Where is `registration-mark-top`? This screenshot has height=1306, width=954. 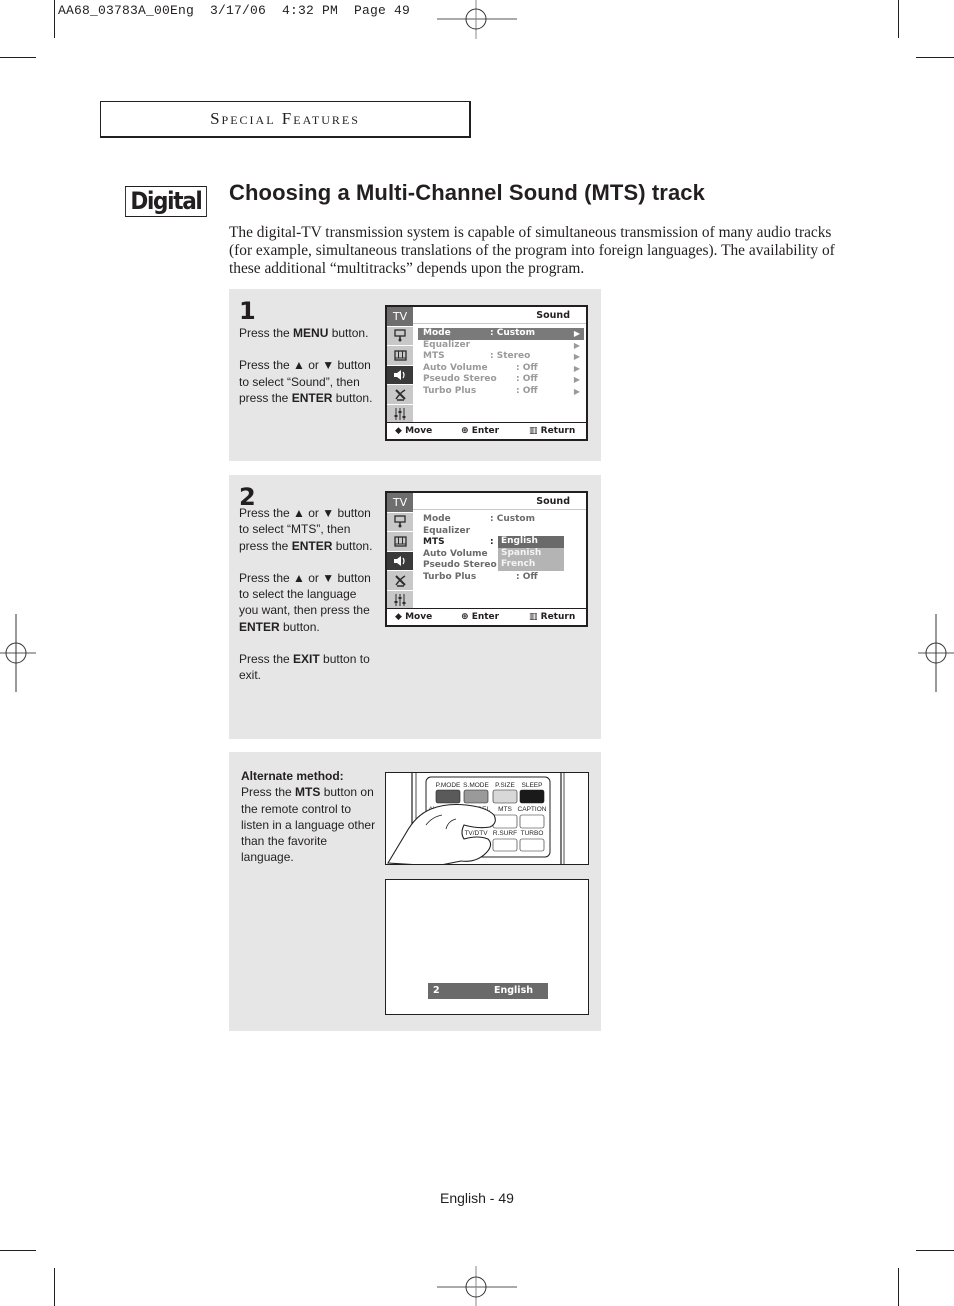 registration-mark-top is located at coordinates (477, 19).